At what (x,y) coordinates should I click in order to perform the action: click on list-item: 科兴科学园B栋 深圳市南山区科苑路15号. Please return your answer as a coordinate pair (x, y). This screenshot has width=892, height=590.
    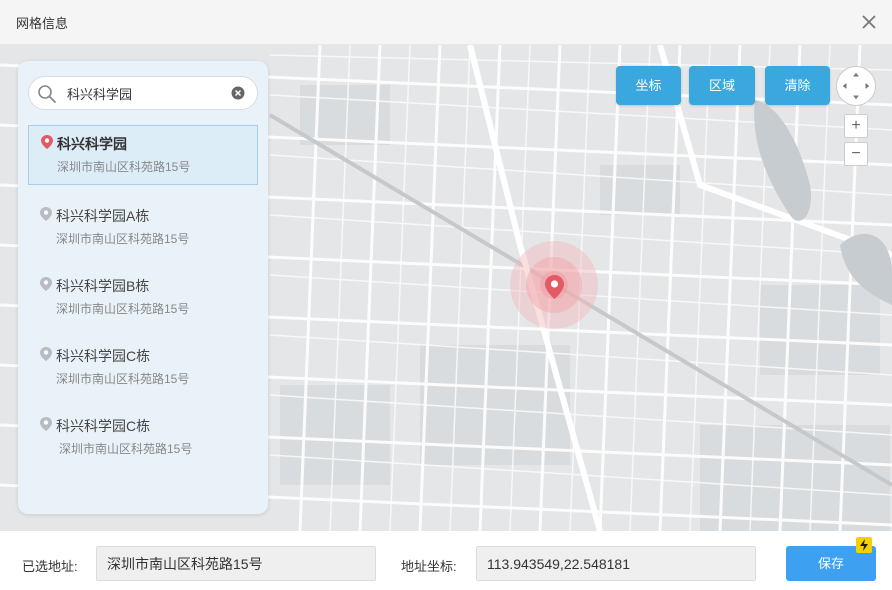
    Looking at the image, I should click on (143, 303).